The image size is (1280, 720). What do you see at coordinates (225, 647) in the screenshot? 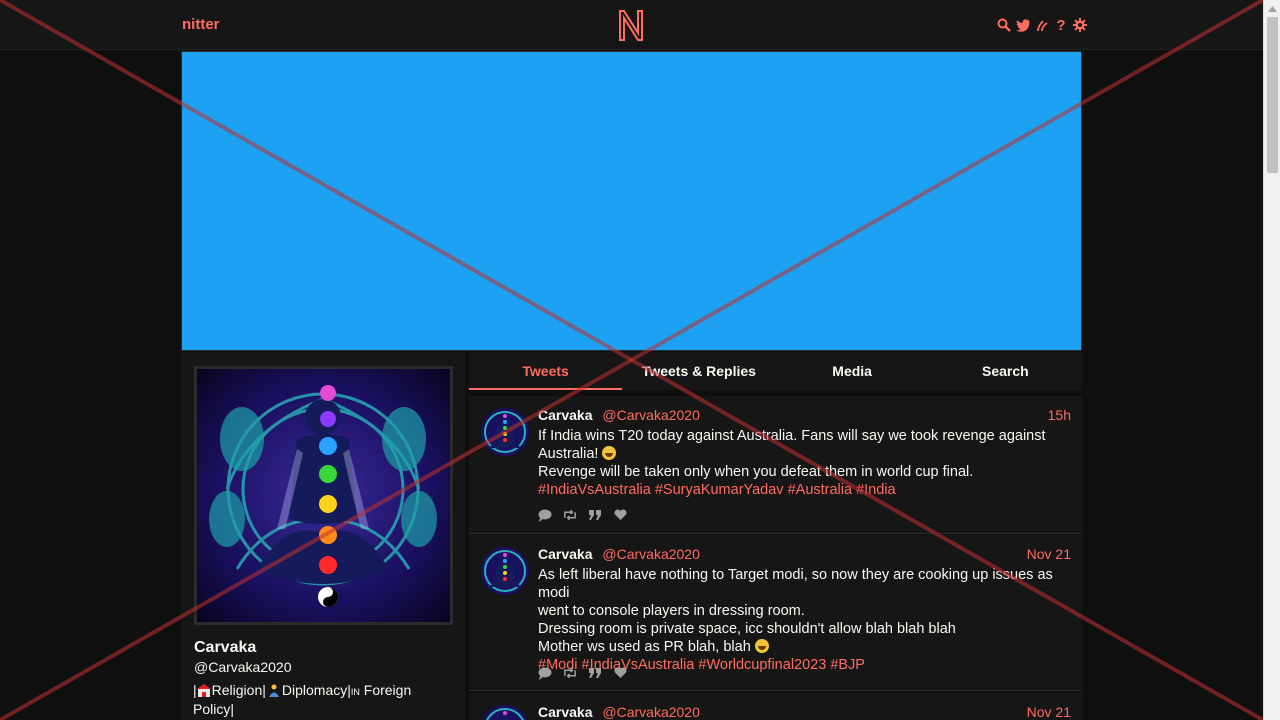
I see `profile-fullname: Carvaka` at bounding box center [225, 647].